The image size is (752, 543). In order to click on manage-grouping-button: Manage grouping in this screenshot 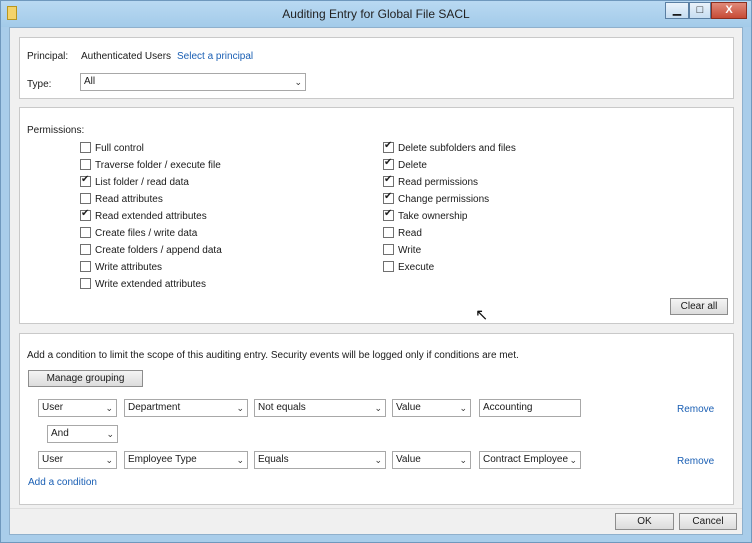, I will do `click(85, 378)`.